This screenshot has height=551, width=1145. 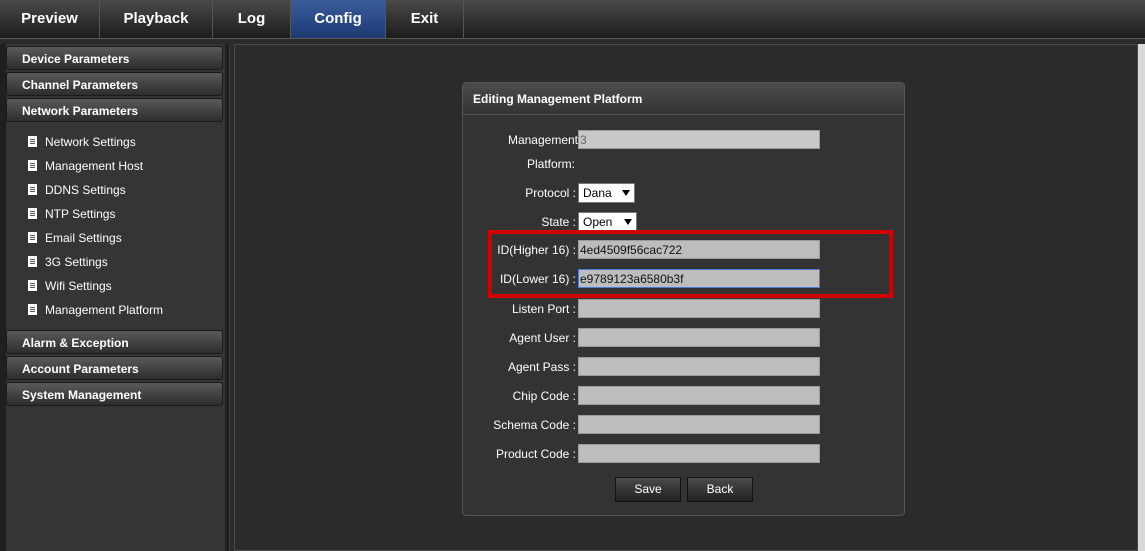 I want to click on chip-code-label: Chip Code :, so click(x=544, y=396).